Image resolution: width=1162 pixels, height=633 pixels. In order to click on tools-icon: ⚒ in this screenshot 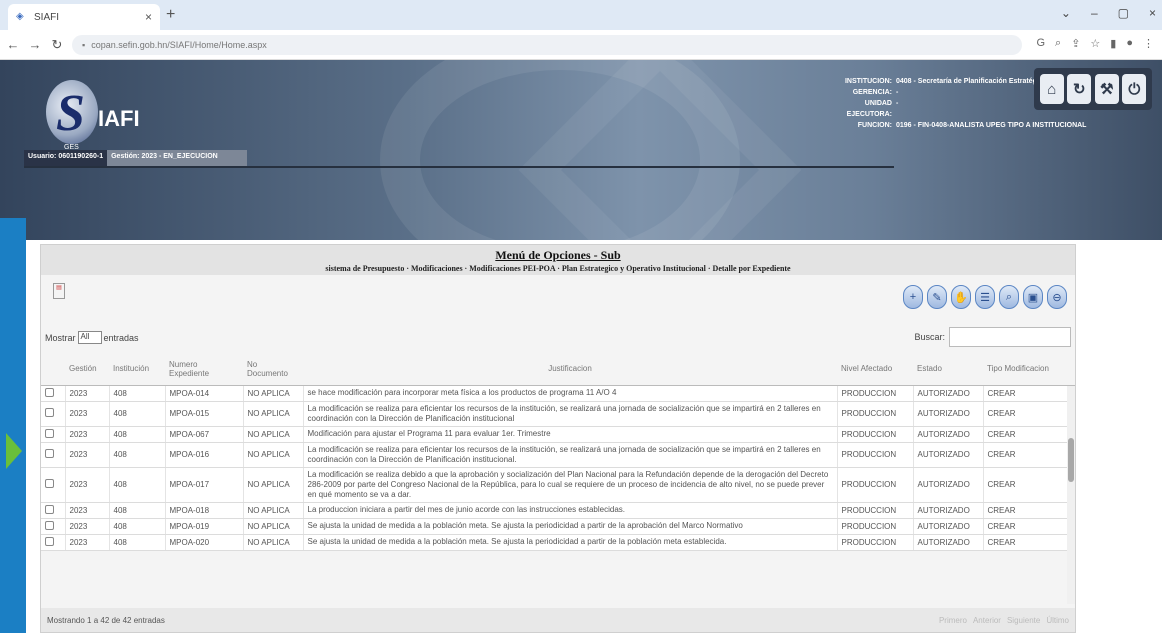, I will do `click(1106, 89)`.